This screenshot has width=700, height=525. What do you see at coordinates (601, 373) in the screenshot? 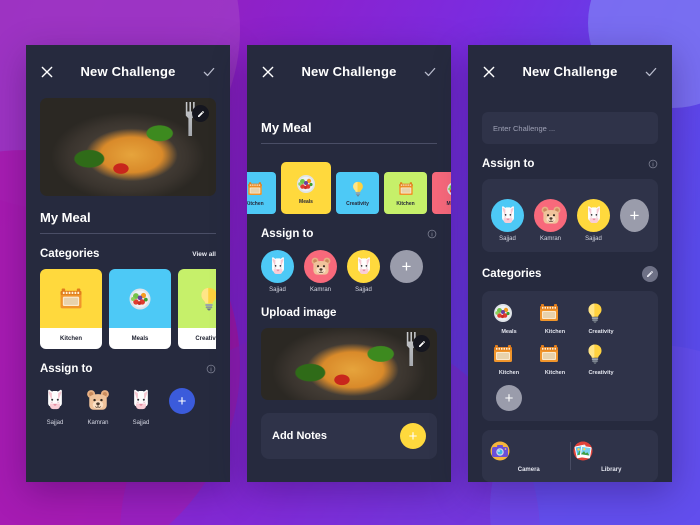
I see `category-grid-label: Creativity` at bounding box center [601, 373].